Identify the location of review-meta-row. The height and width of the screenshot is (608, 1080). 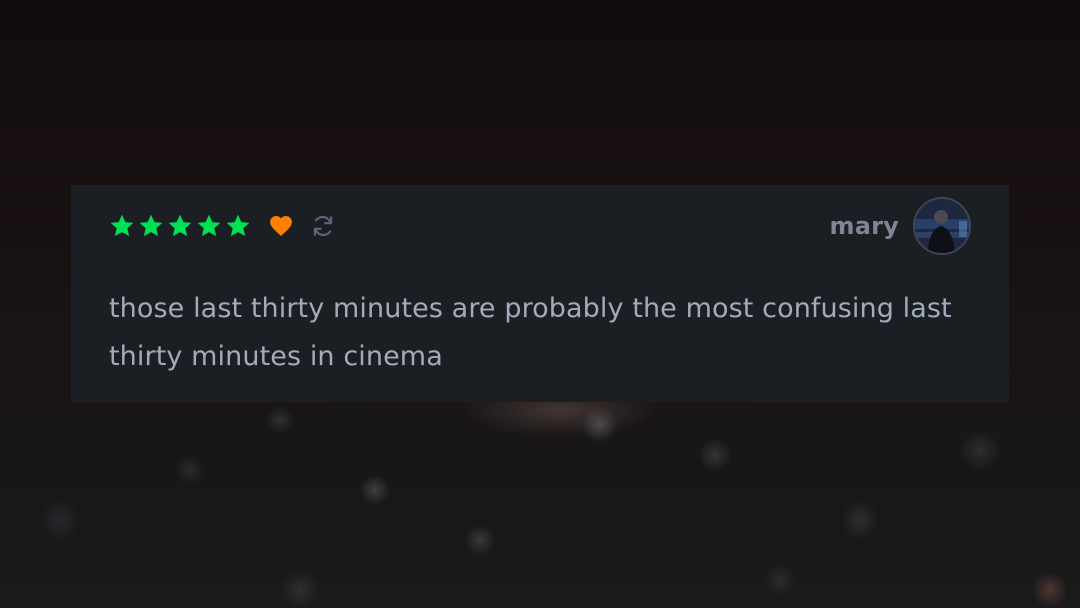
(223, 226).